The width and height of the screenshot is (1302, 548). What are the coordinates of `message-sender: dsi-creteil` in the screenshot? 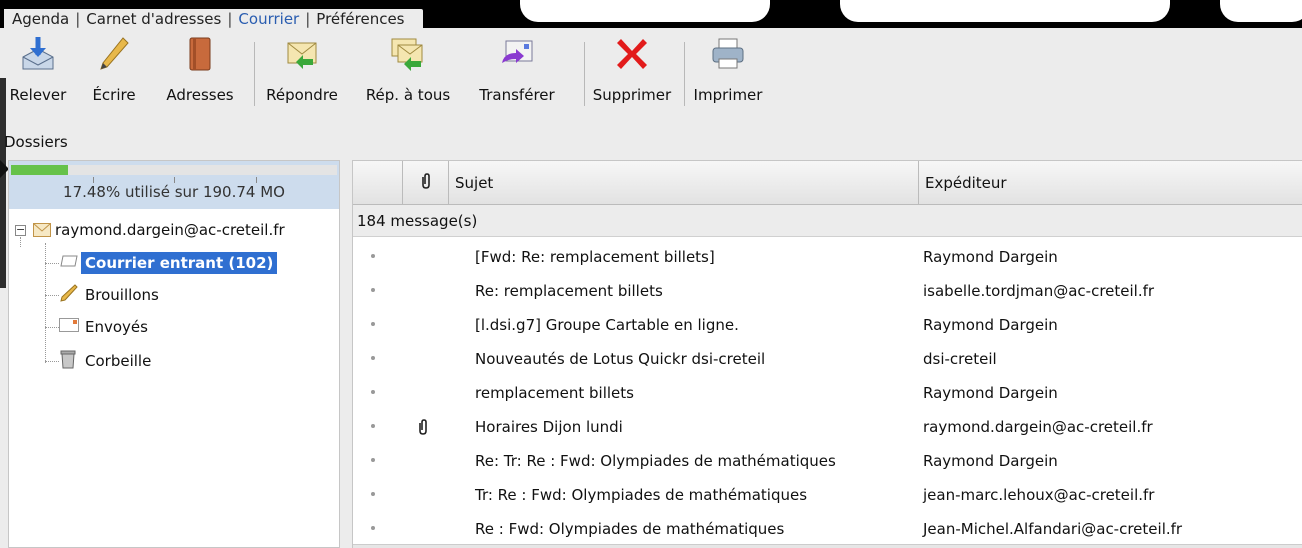 It's located at (960, 359).